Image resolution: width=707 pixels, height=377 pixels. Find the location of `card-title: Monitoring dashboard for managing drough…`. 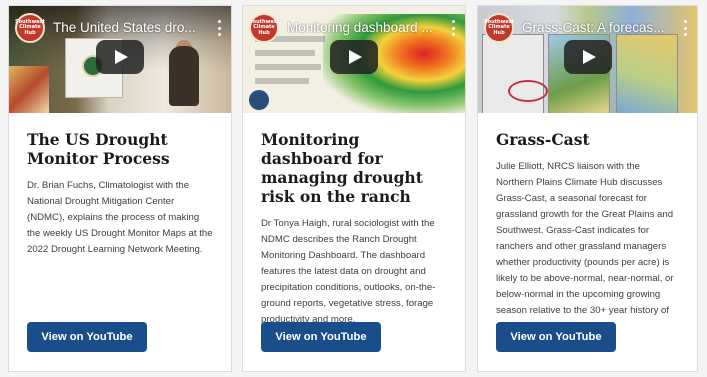

card-title: Monitoring dashboard for managing drough… is located at coordinates (342, 168).